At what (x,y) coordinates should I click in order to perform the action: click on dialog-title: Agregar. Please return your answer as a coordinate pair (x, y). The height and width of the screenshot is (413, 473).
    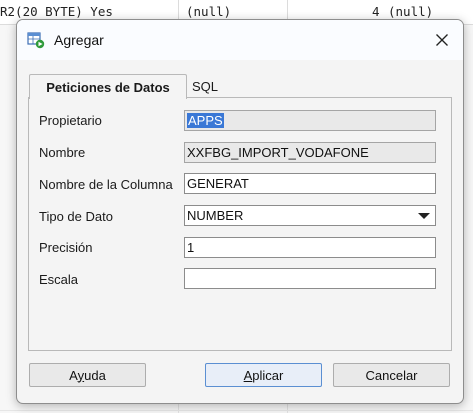
    Looking at the image, I should click on (79, 40).